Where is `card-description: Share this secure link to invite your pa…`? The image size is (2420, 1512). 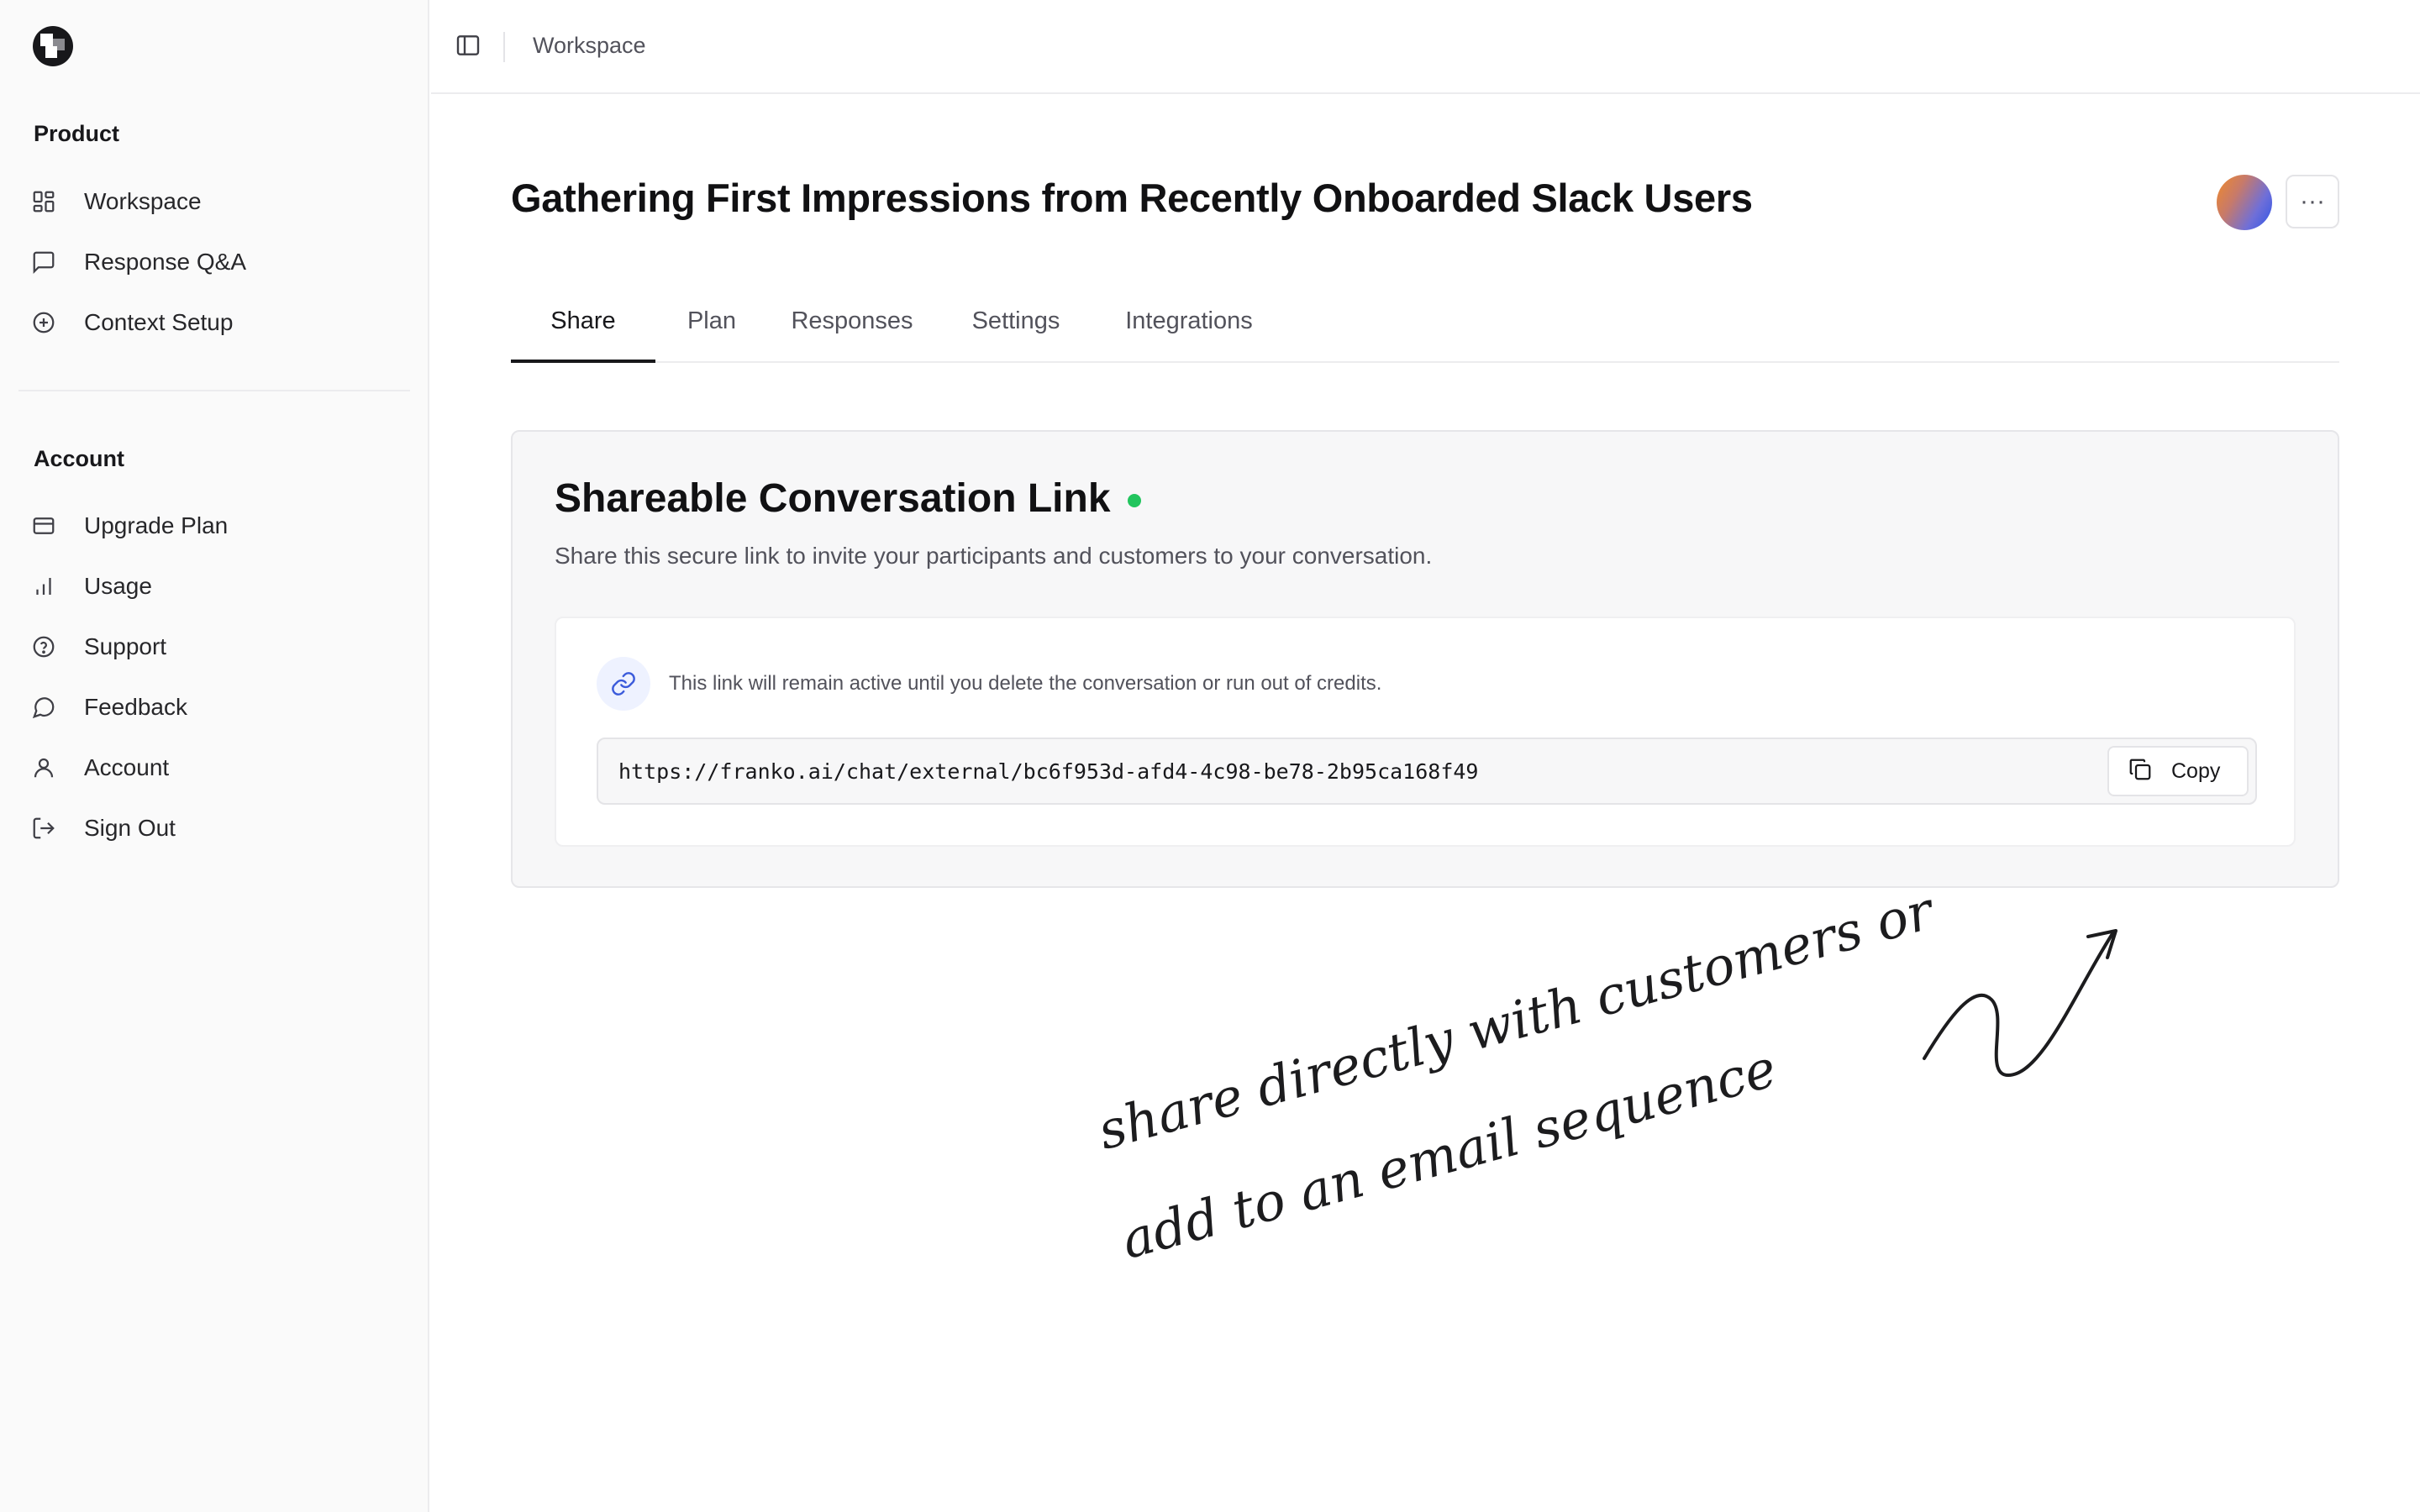 card-description: Share this secure link to invite your pa… is located at coordinates (994, 556).